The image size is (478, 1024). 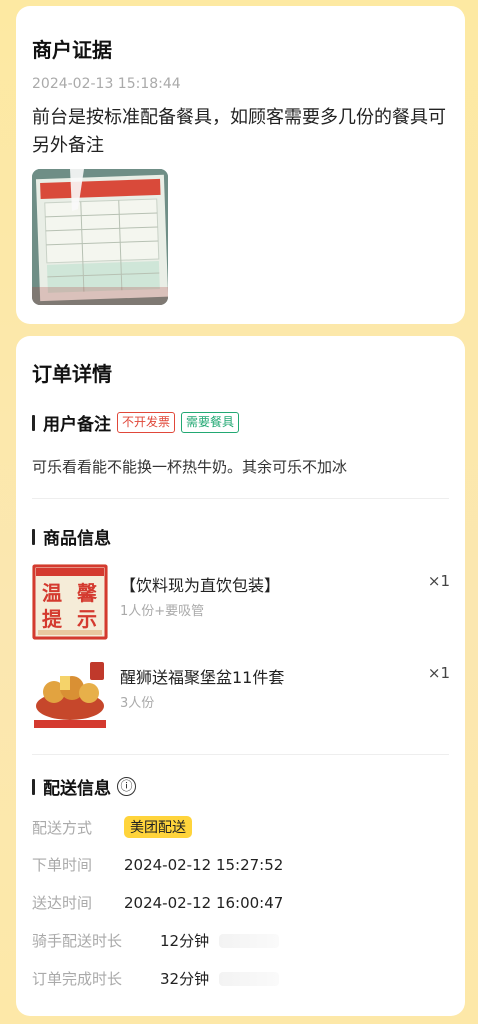 I want to click on need-utensils-tag: 需要餐具, so click(x=210, y=422).